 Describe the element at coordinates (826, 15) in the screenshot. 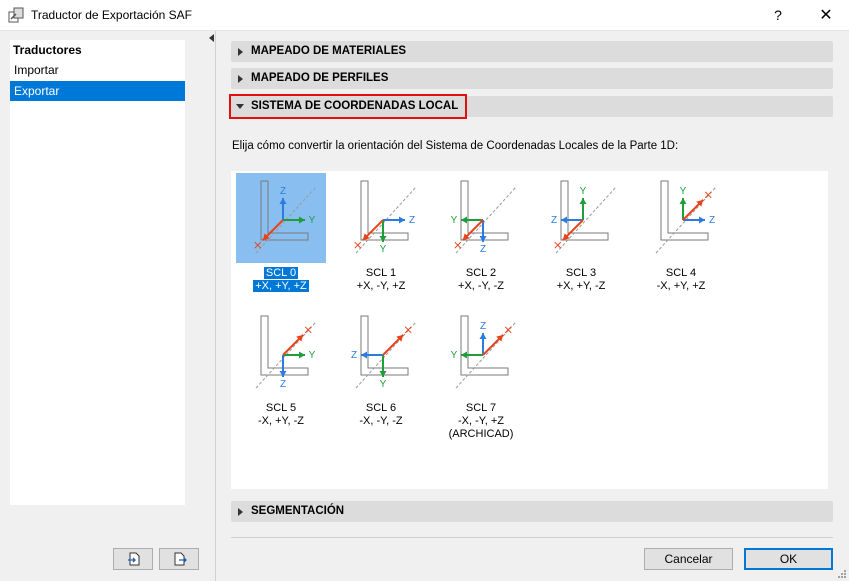

I see `close-button: ✕` at that location.